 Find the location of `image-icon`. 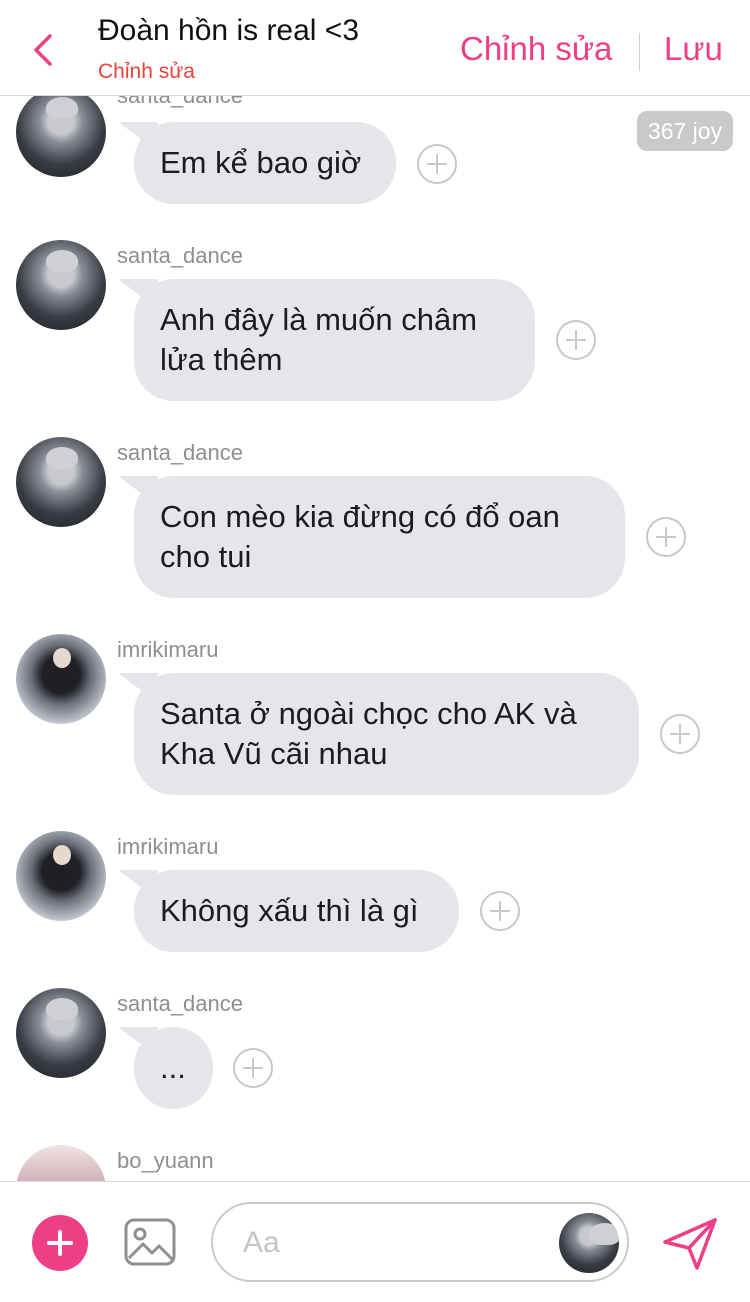

image-icon is located at coordinates (150, 1242).